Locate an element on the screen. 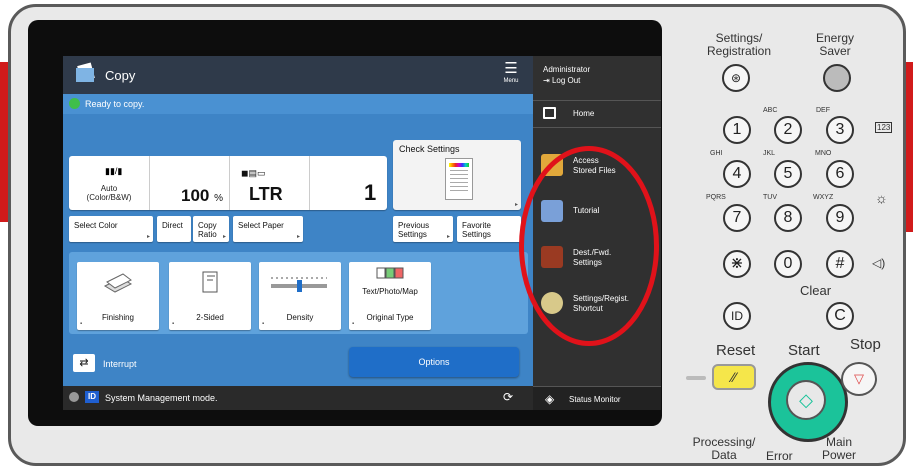 The width and height of the screenshot is (913, 472). processing-data-label: Processing/Data is located at coordinates (724, 448).